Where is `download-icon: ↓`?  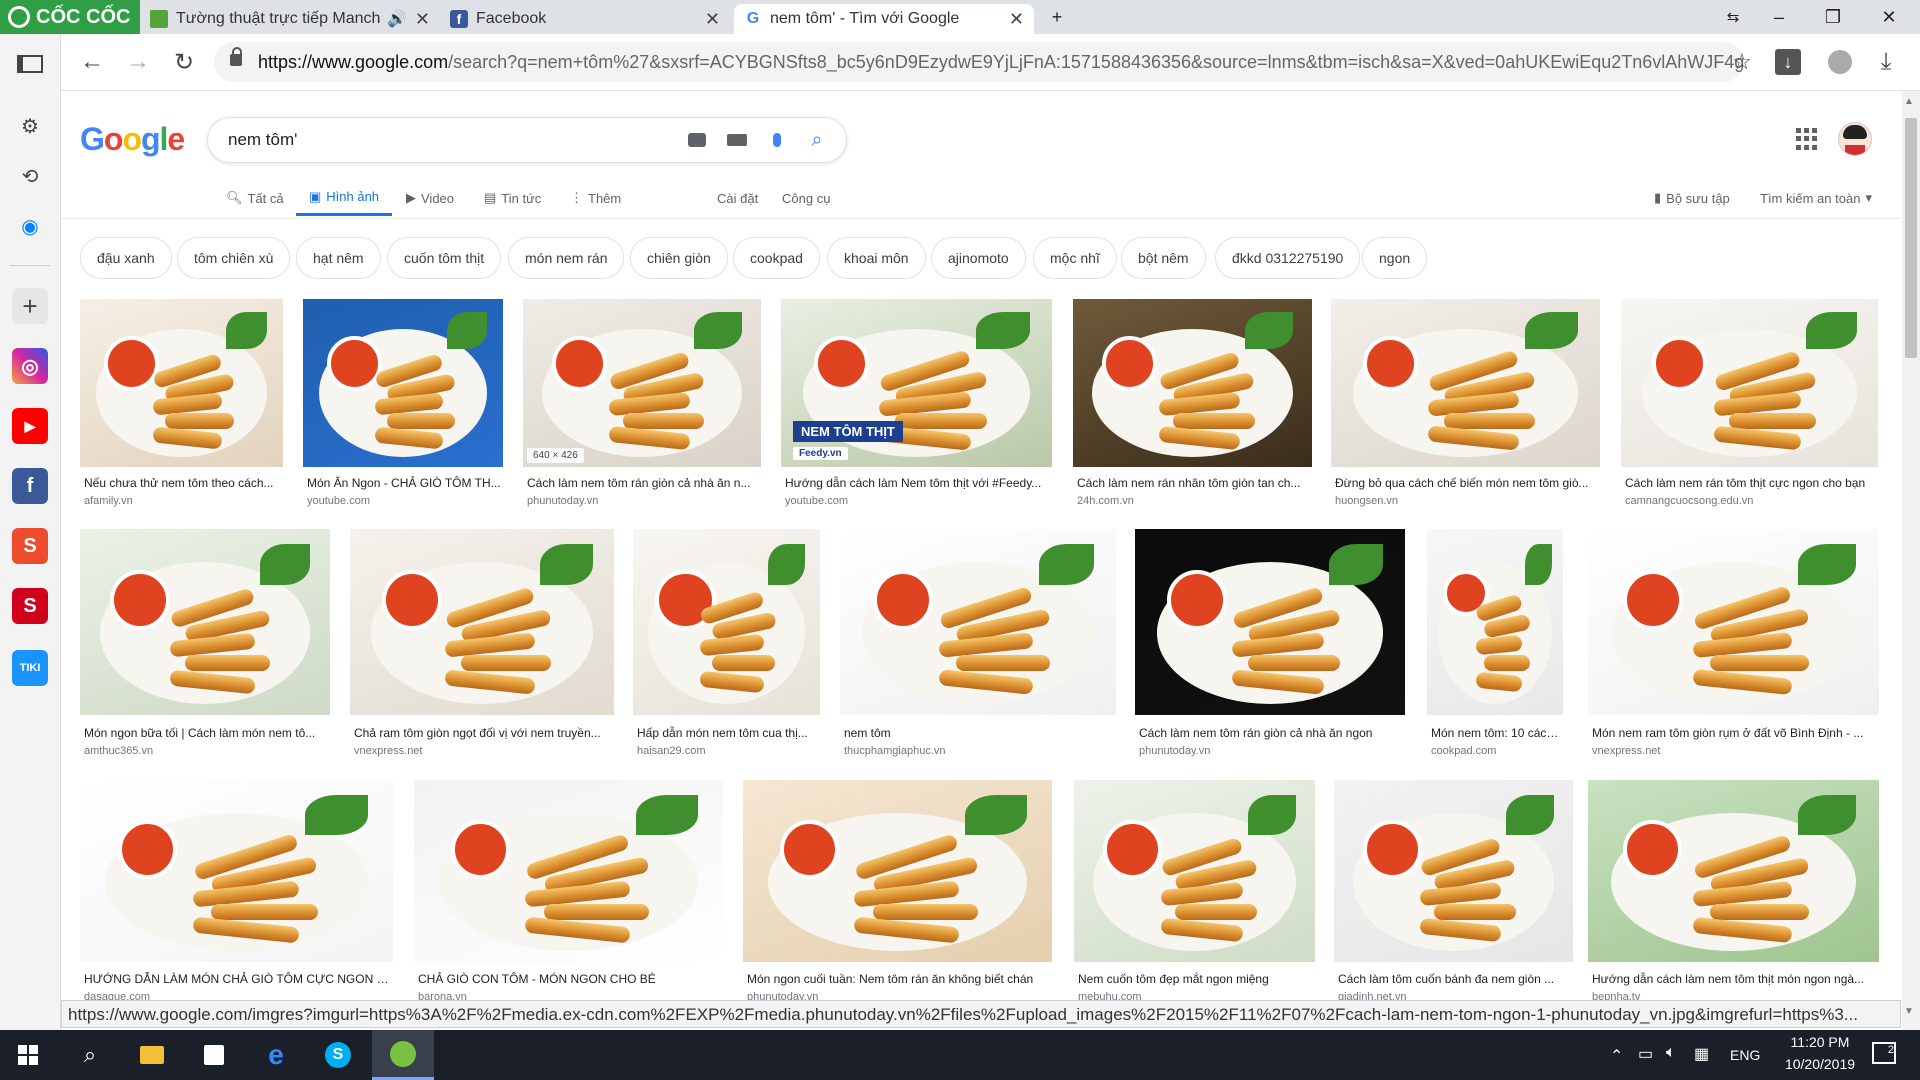 download-icon: ↓ is located at coordinates (1788, 62).